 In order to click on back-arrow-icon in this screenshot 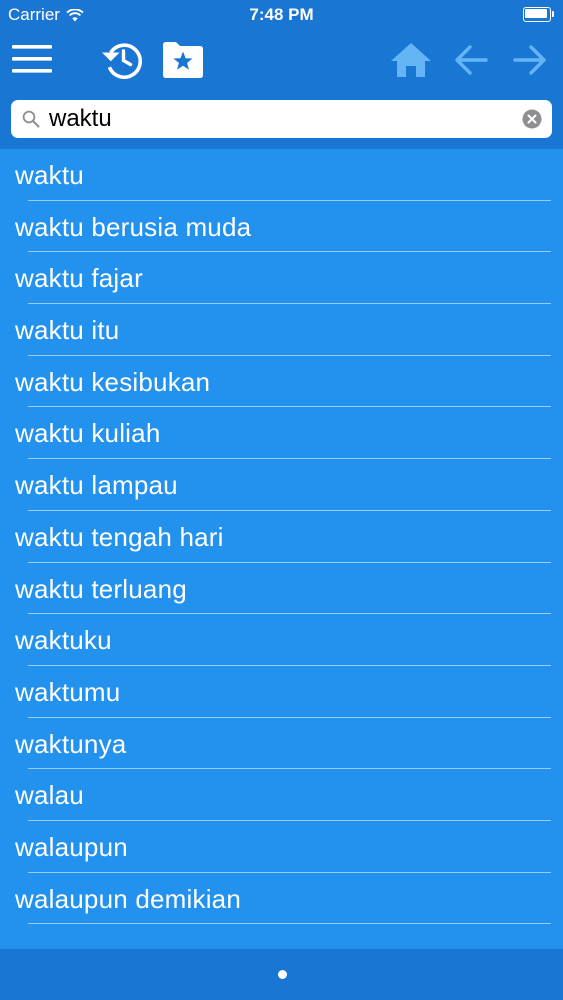, I will do `click(471, 60)`.